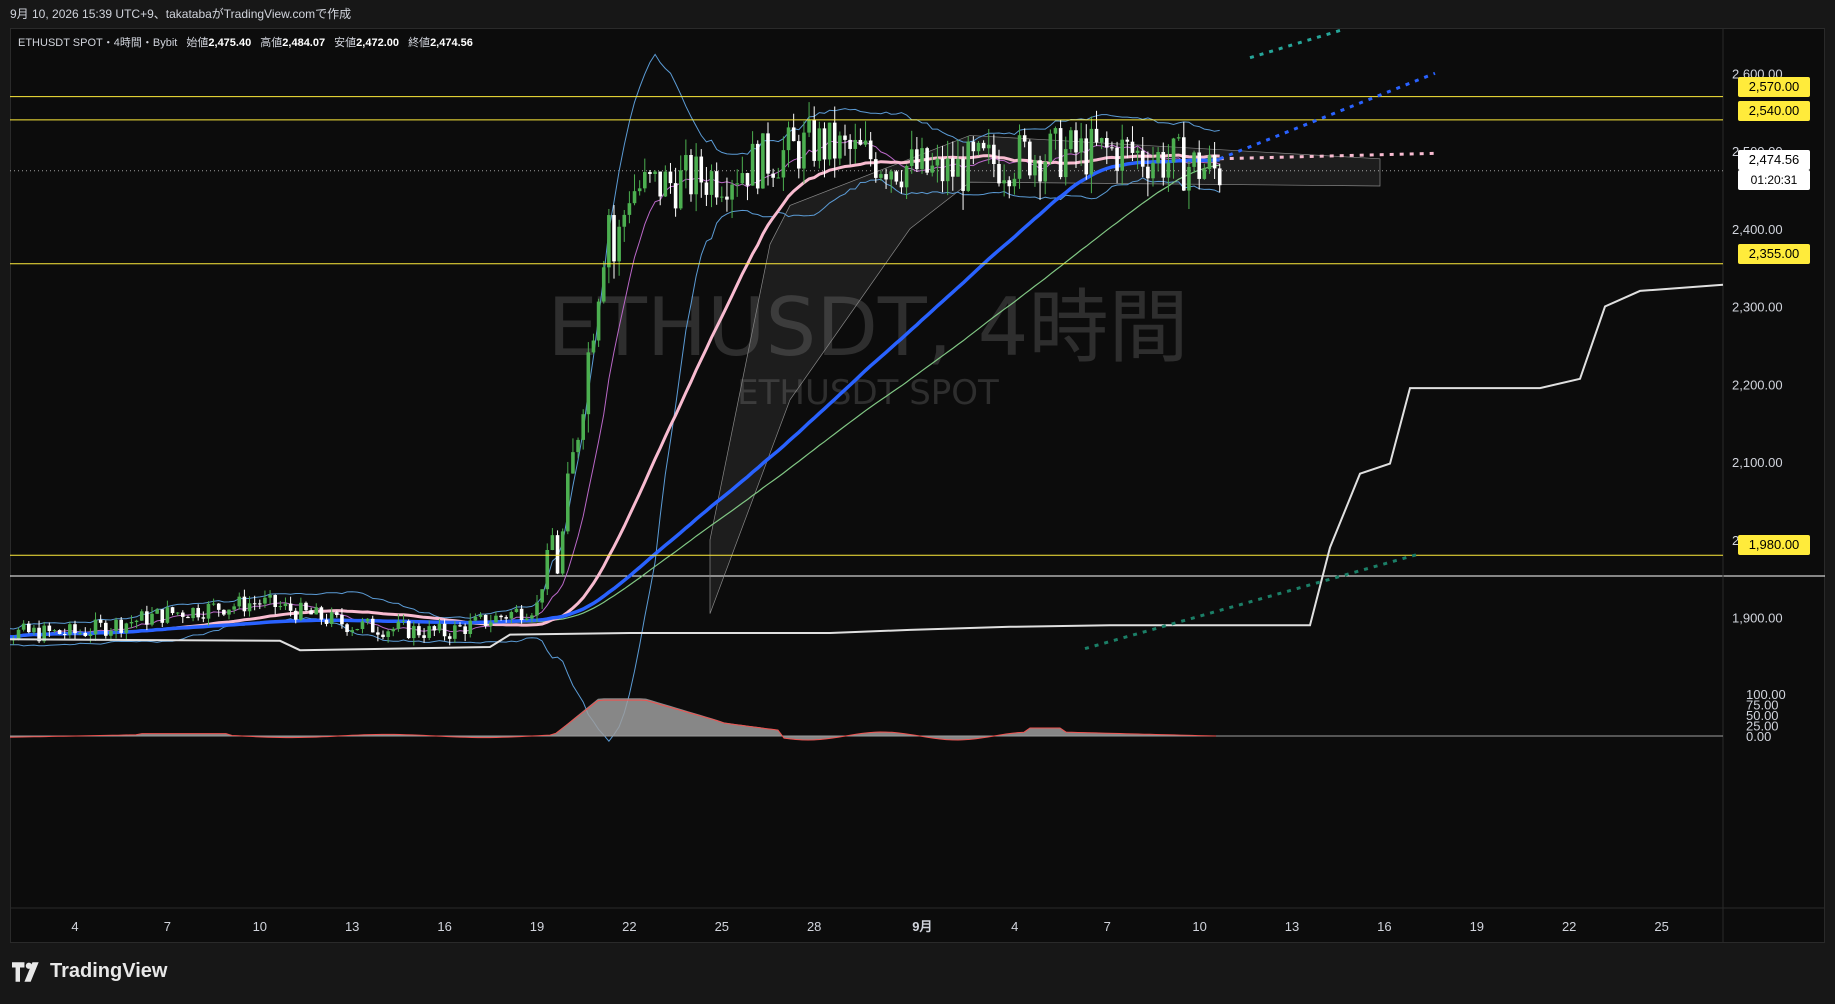  Describe the element at coordinates (917, 973) in the screenshot. I see `footer` at that location.